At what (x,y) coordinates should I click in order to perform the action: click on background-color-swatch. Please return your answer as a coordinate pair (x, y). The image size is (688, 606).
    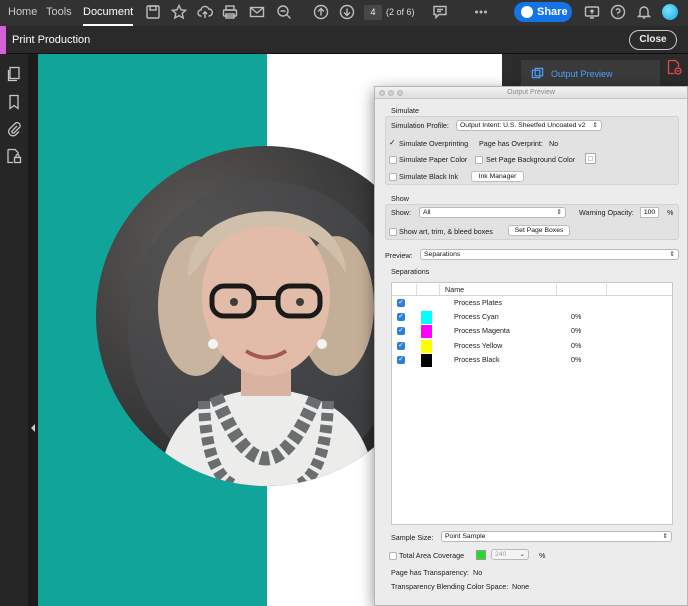
    Looking at the image, I should click on (590, 158).